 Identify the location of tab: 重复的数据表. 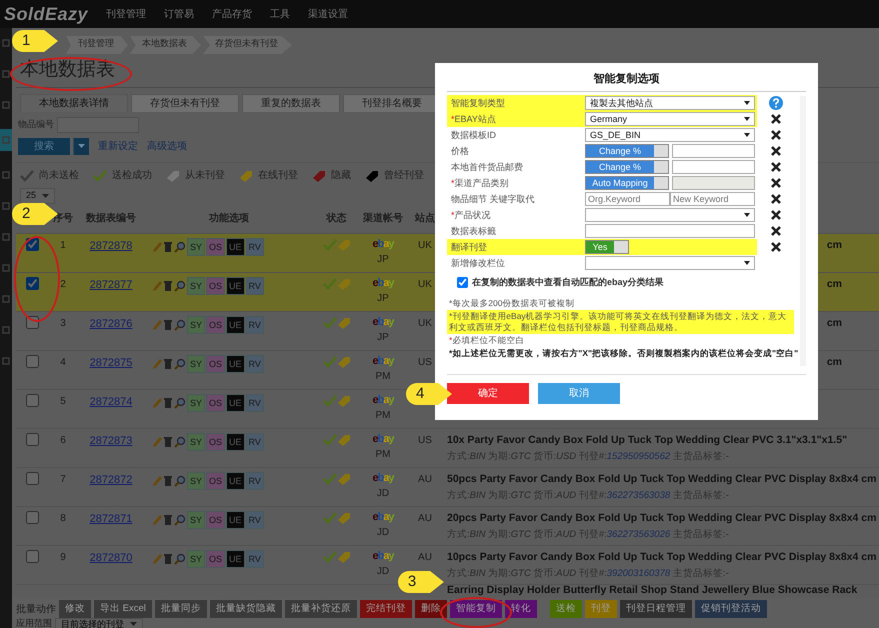
(291, 103).